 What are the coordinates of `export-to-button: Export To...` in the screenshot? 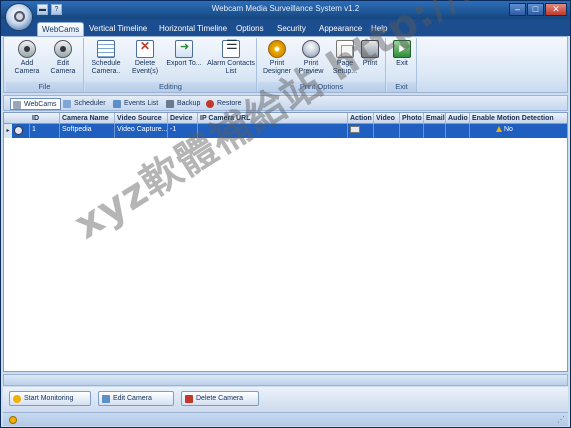 It's located at (184, 61).